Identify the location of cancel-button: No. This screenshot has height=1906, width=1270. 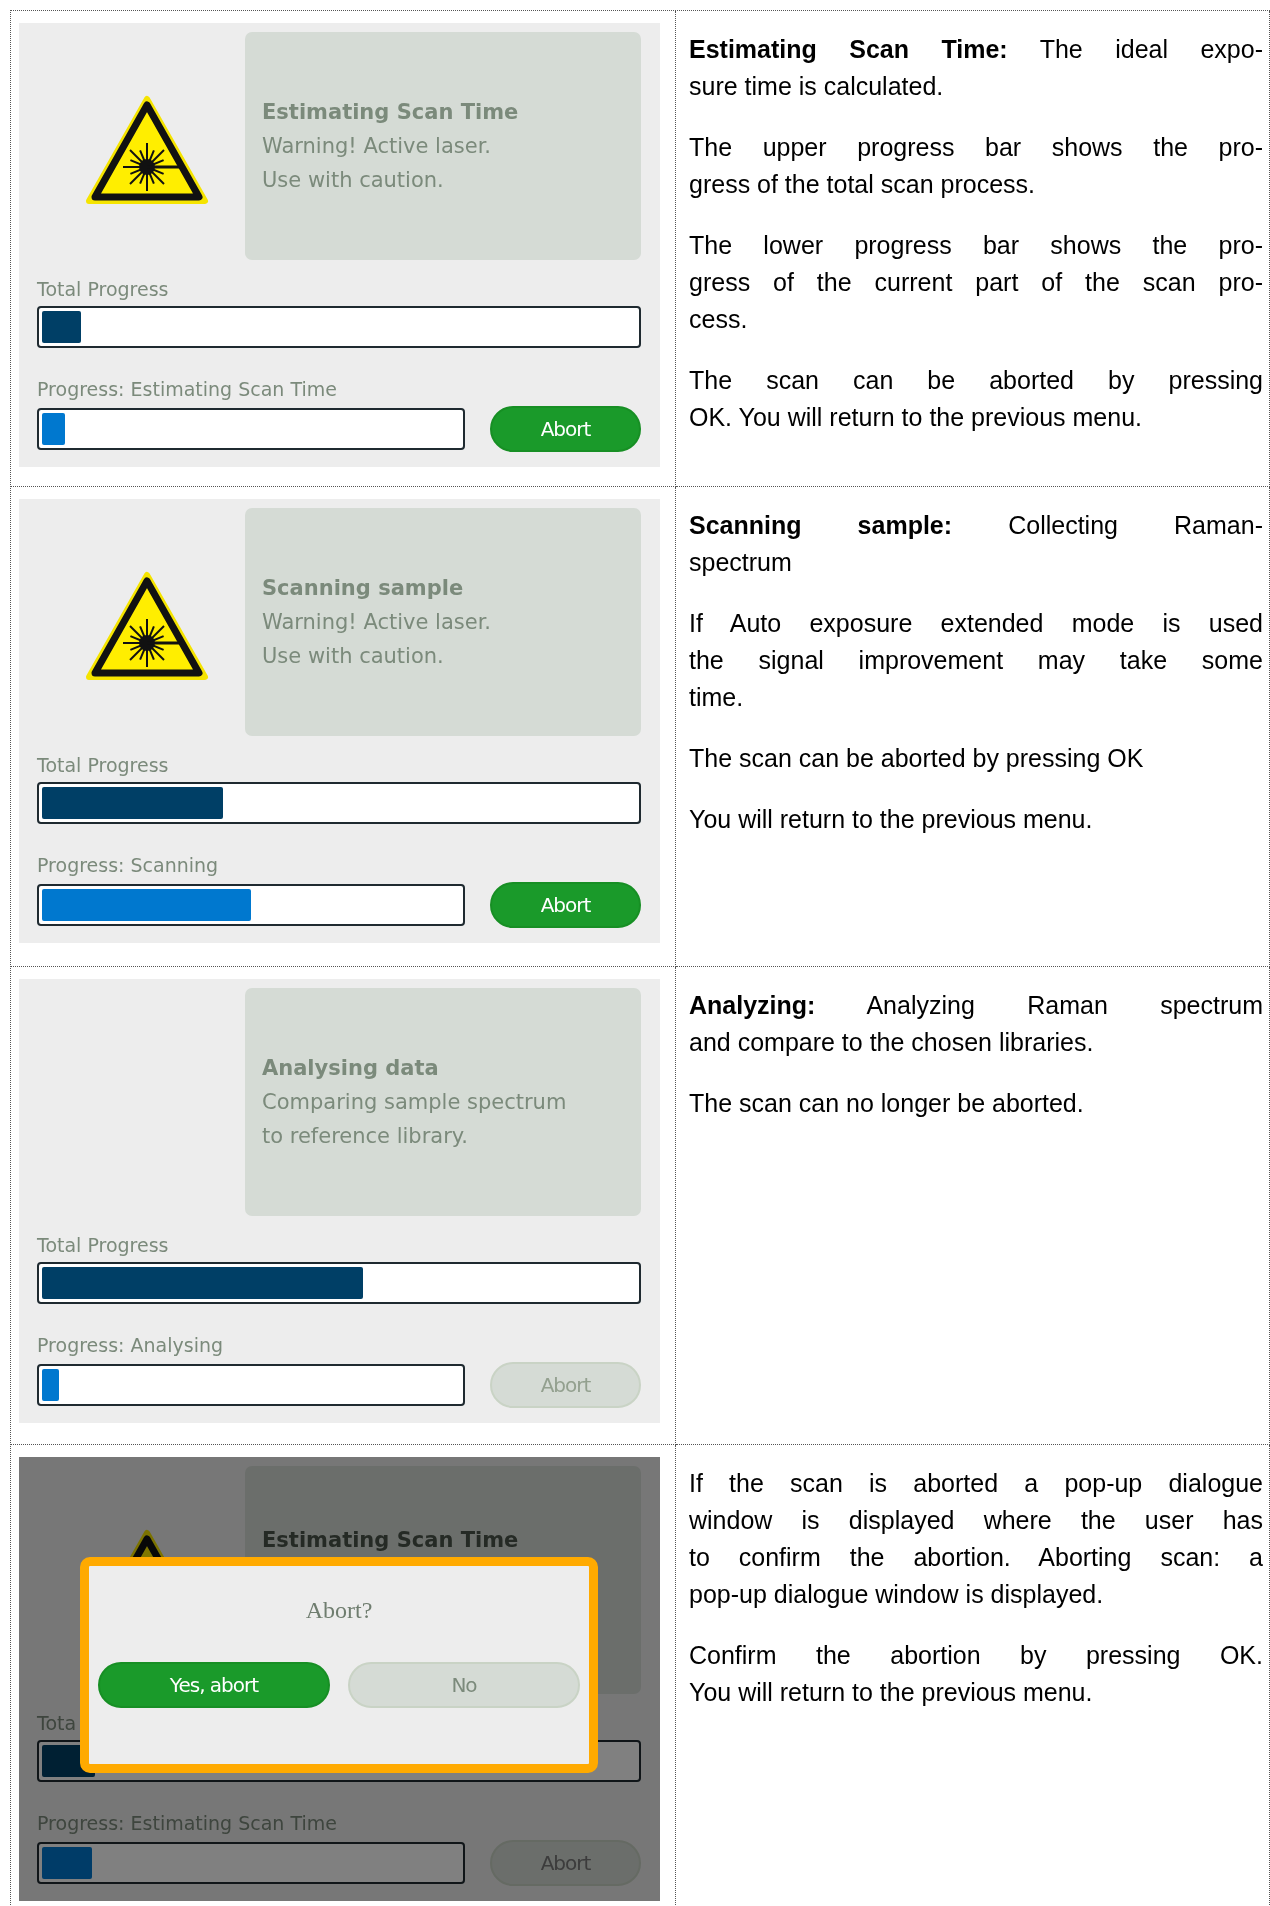
(464, 1685).